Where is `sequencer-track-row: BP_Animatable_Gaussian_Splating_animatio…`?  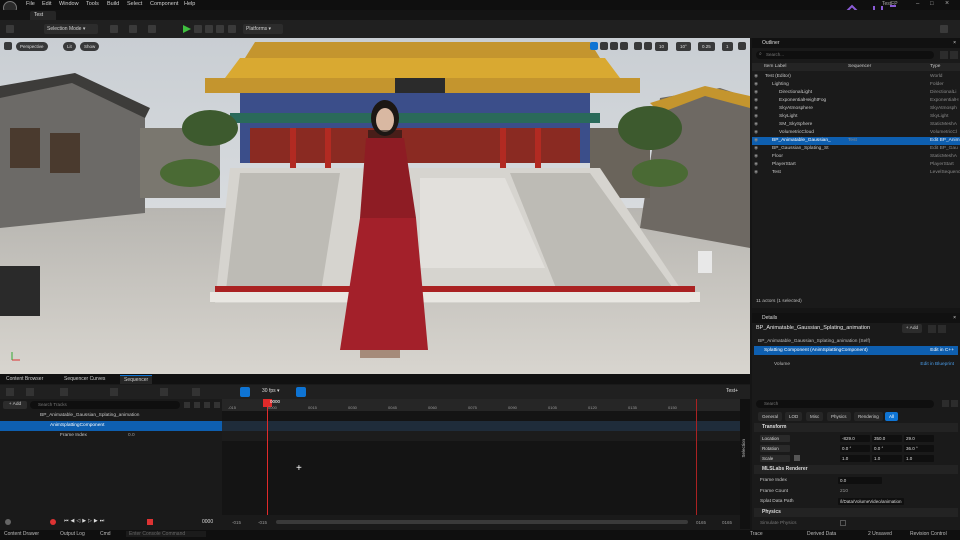 sequencer-track-row: BP_Animatable_Gaussian_Splating_animatio… is located at coordinates (111, 416).